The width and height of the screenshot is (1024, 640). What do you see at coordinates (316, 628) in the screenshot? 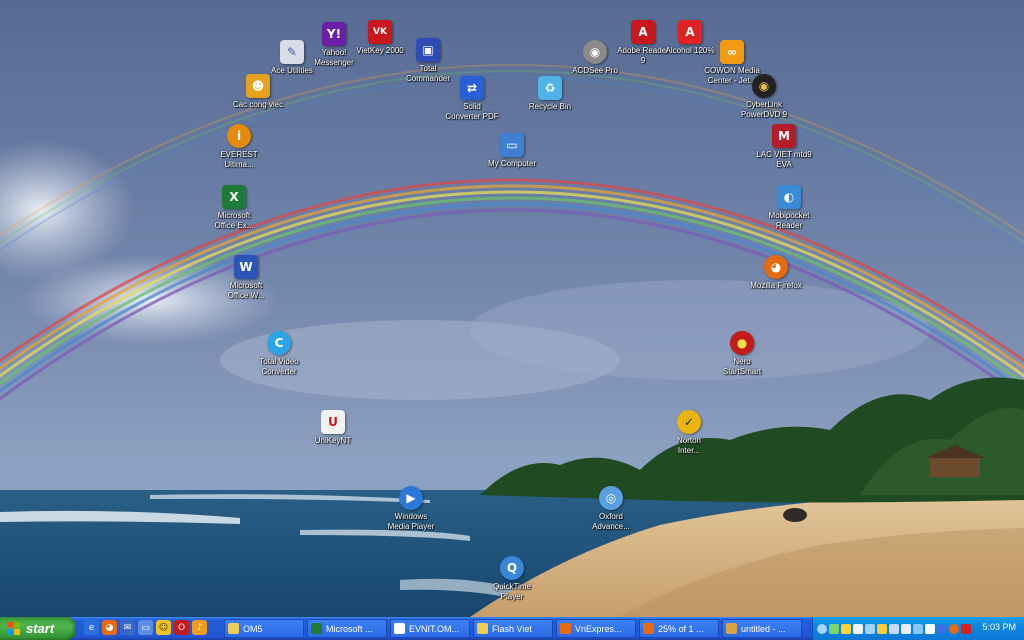
I see `excel-icon` at bounding box center [316, 628].